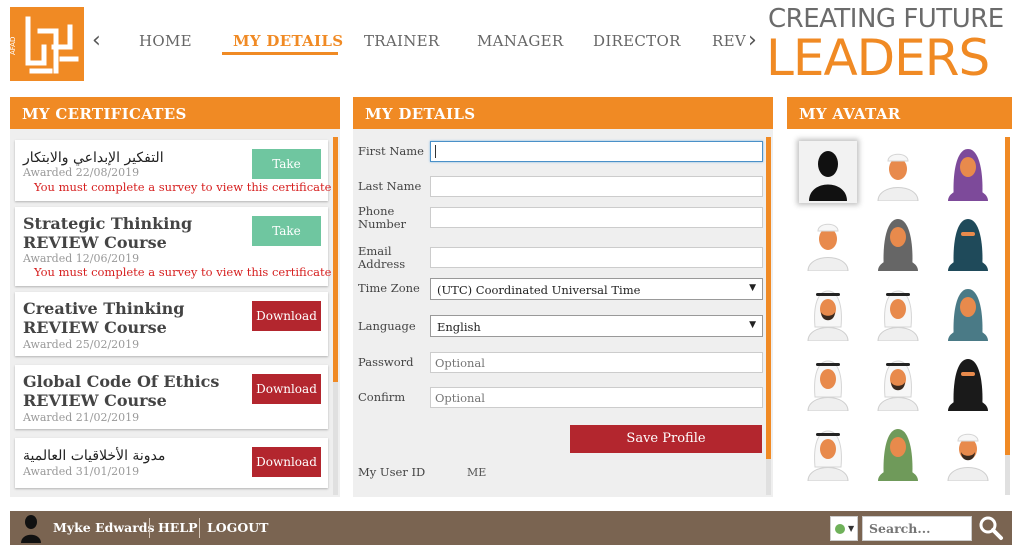 The width and height of the screenshot is (1024, 556). Describe the element at coordinates (917, 528) in the screenshot. I see `search-input` at that location.